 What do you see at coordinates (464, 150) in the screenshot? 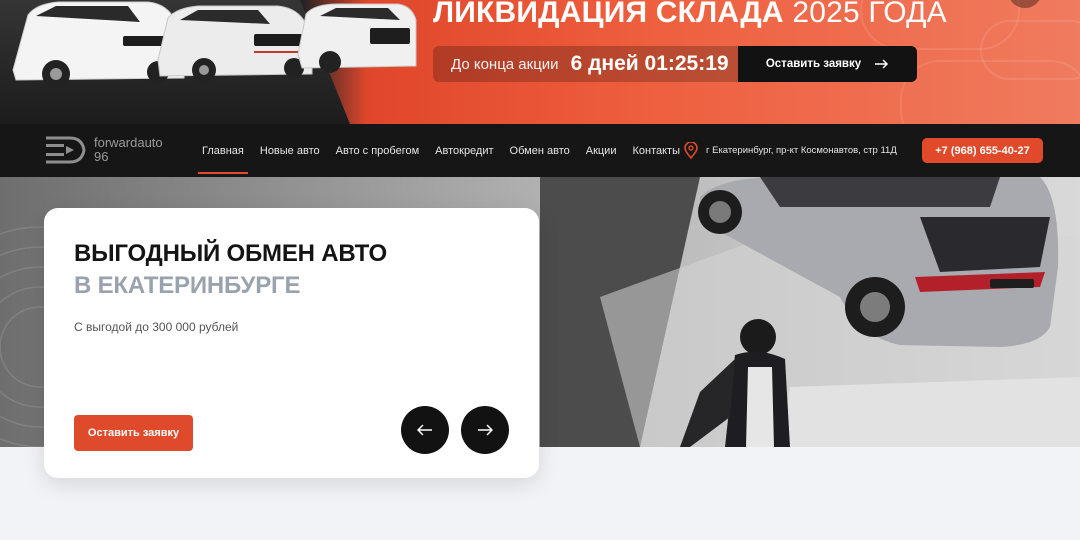
I see `menu-item-credit: Автокредит` at bounding box center [464, 150].